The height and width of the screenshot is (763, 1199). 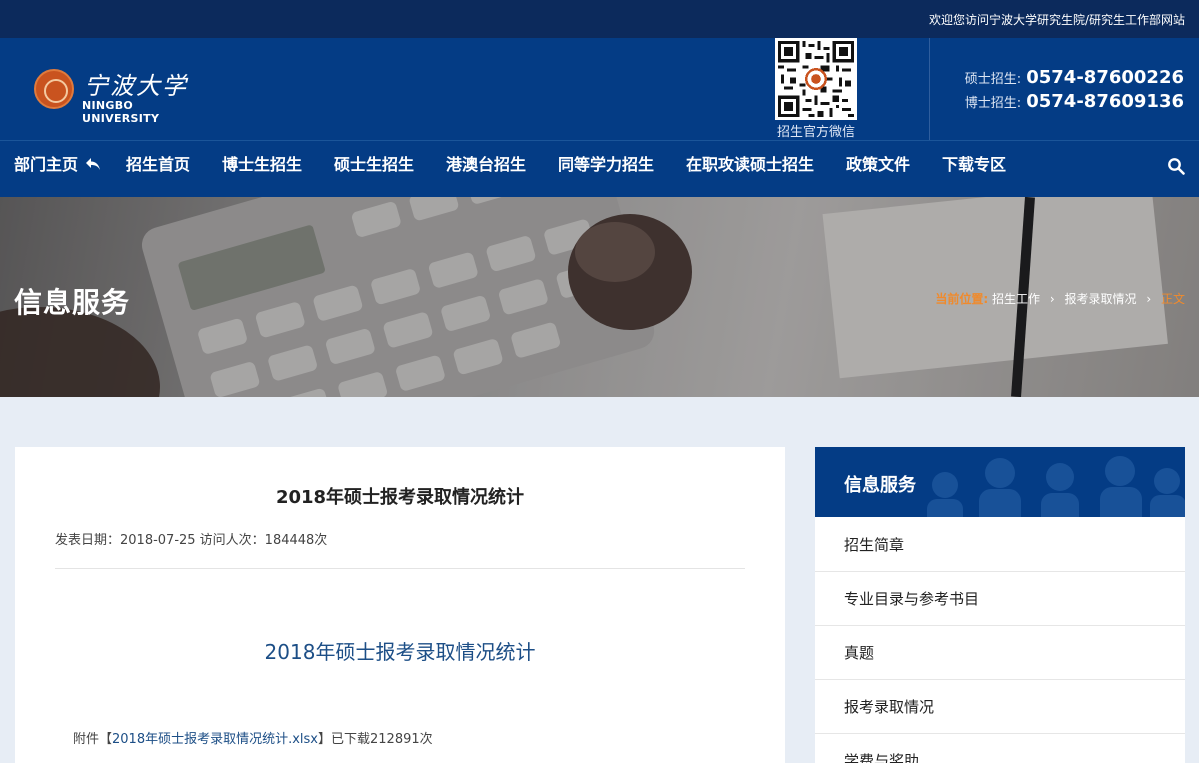 What do you see at coordinates (1000, 599) in the screenshot?
I see `sidebar-item-program-catalog: 专业目录与参考书目` at bounding box center [1000, 599].